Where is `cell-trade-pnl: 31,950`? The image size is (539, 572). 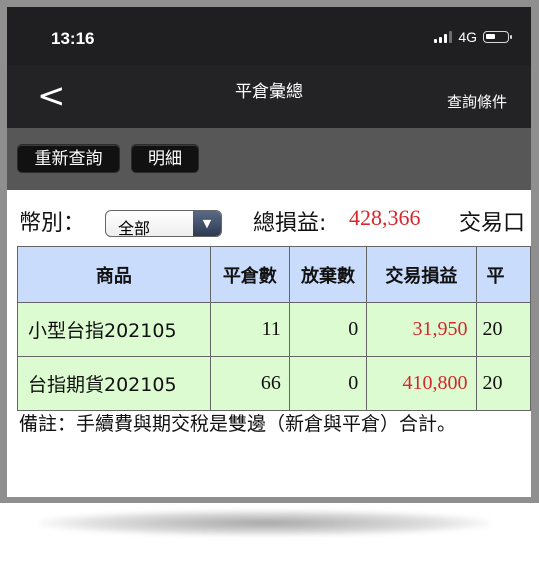
cell-trade-pnl: 31,950 is located at coordinates (421, 329).